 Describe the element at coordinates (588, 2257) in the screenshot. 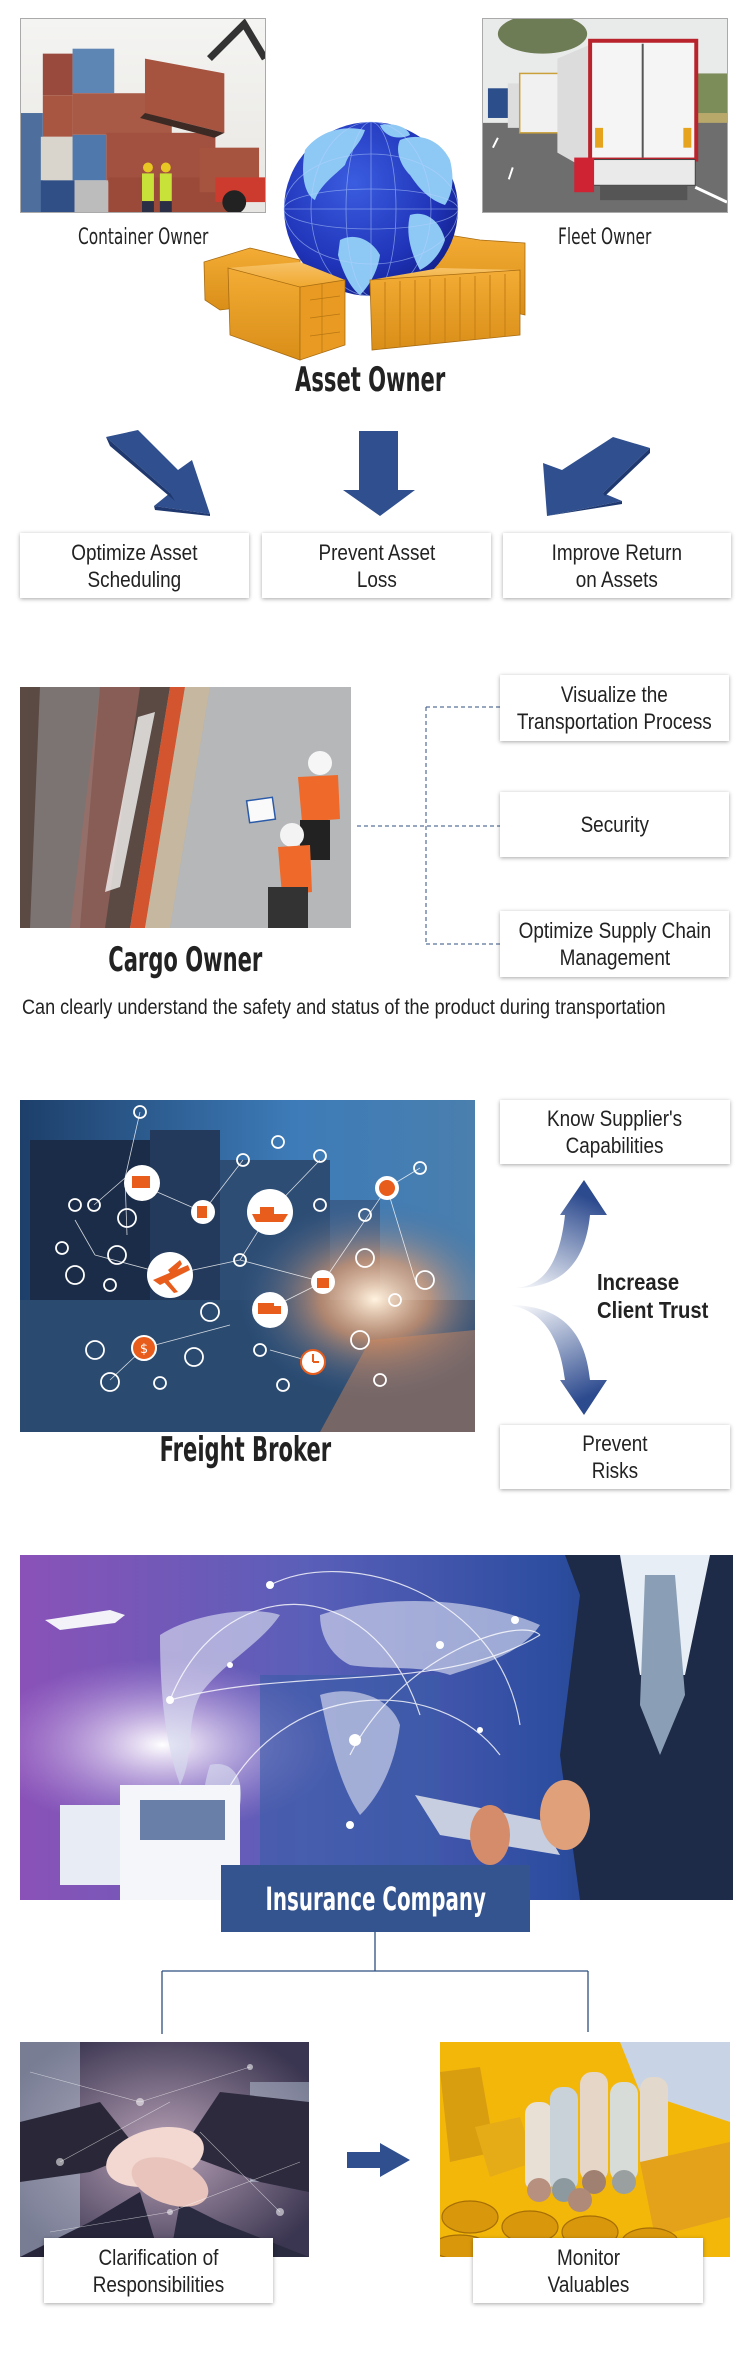

I see `benefit-line1: Monitor` at that location.